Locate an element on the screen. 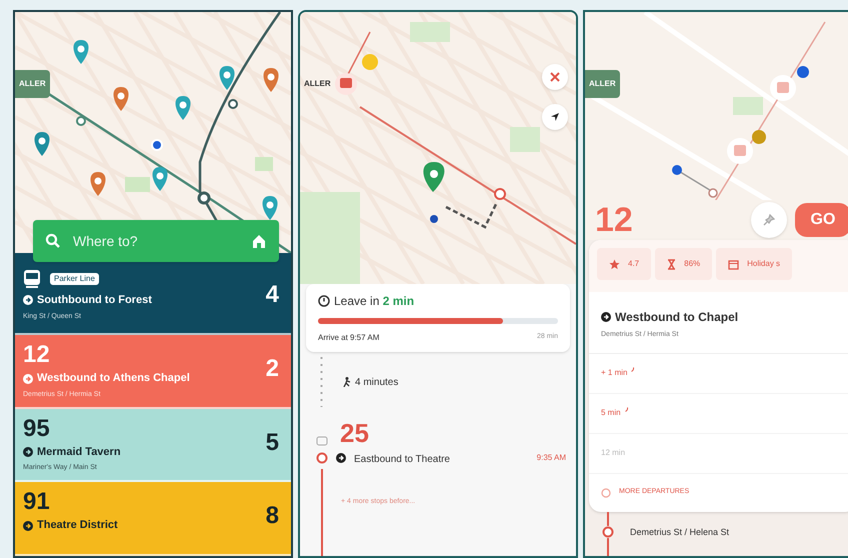 The height and width of the screenshot is (558, 848). pin-button is located at coordinates (769, 220).